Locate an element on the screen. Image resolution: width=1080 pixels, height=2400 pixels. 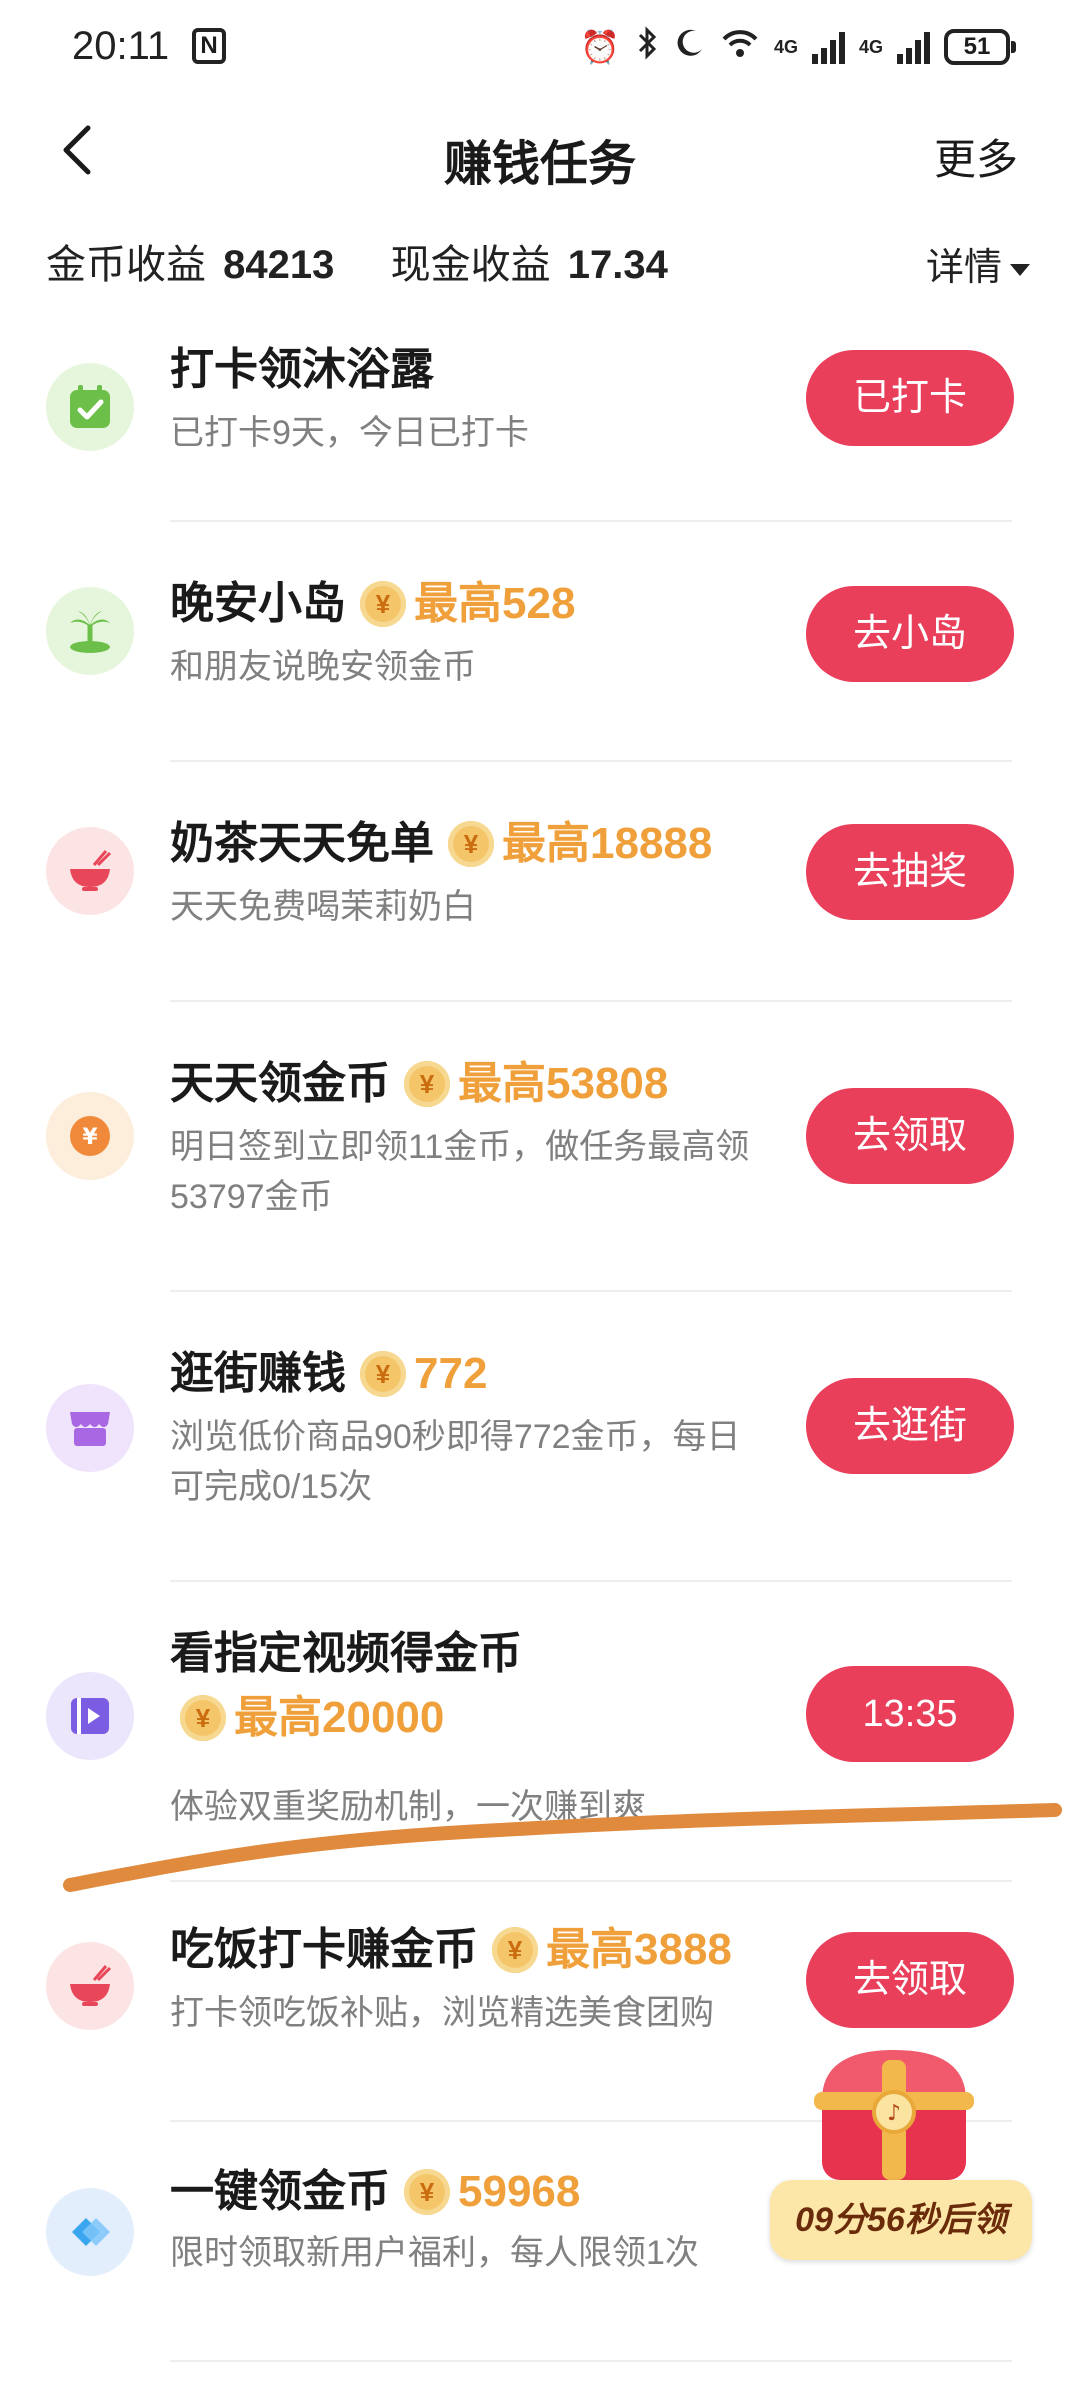
task-action-button: 13:35 is located at coordinates (910, 1714).